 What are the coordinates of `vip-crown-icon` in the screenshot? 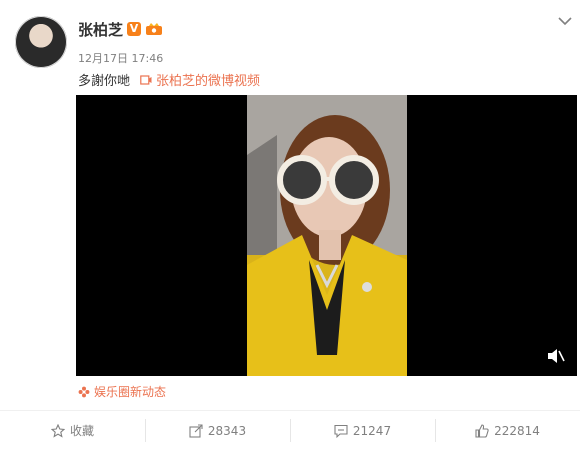 It's located at (154, 29).